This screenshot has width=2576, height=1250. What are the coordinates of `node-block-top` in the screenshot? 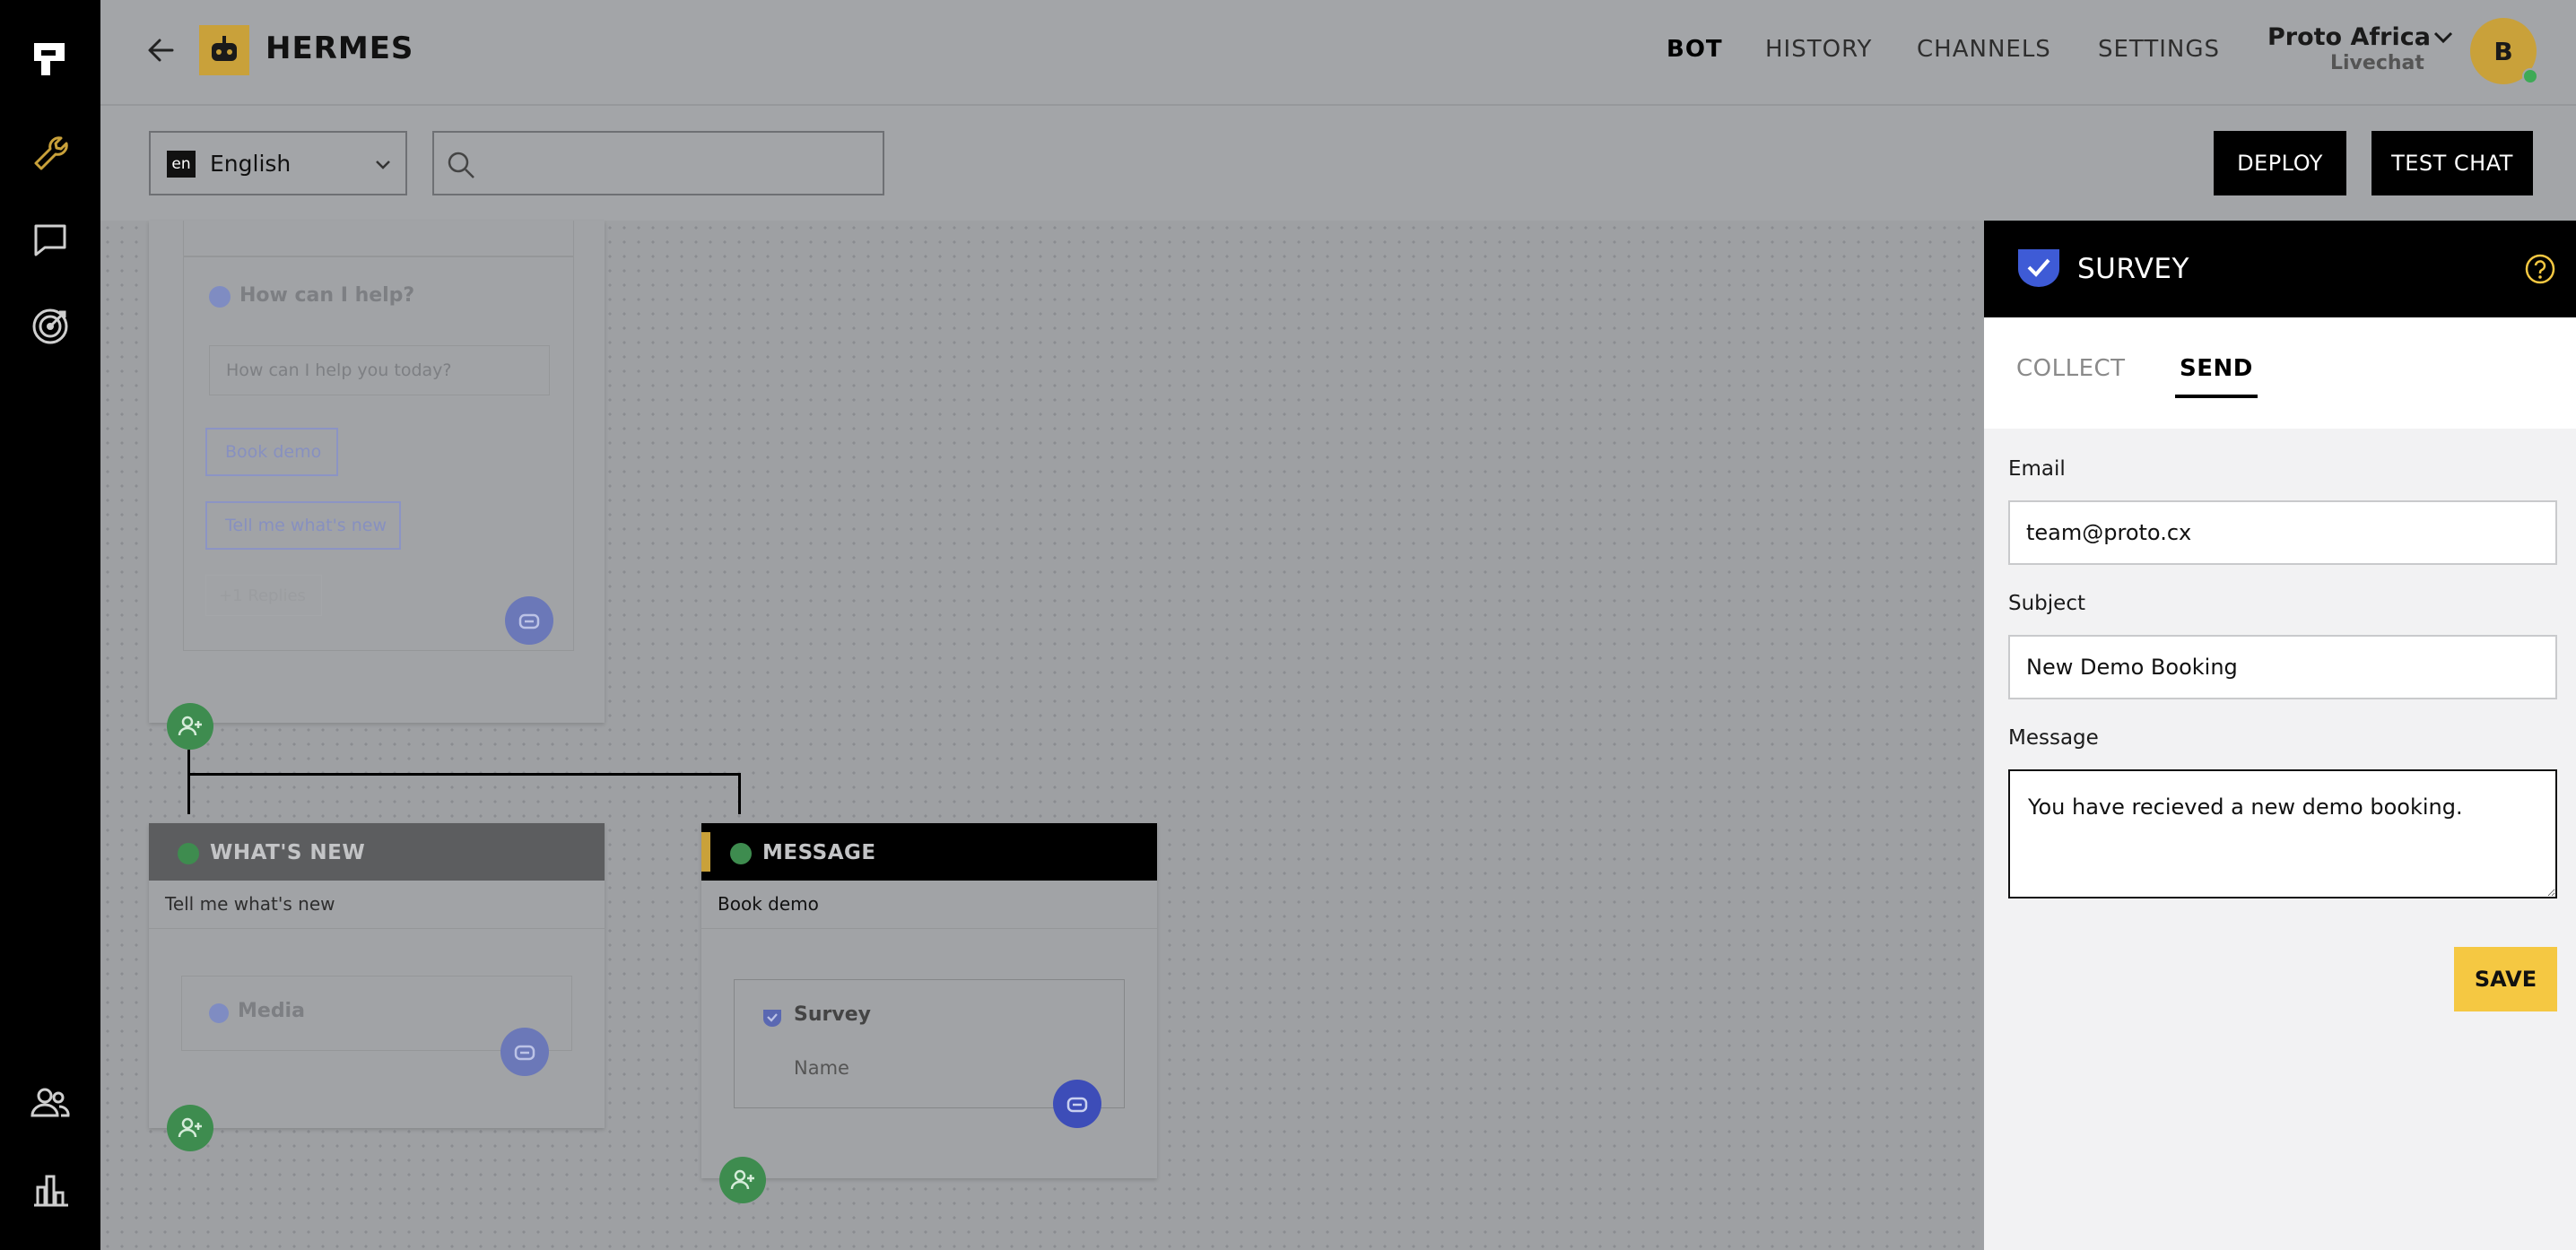 It's located at (378, 238).